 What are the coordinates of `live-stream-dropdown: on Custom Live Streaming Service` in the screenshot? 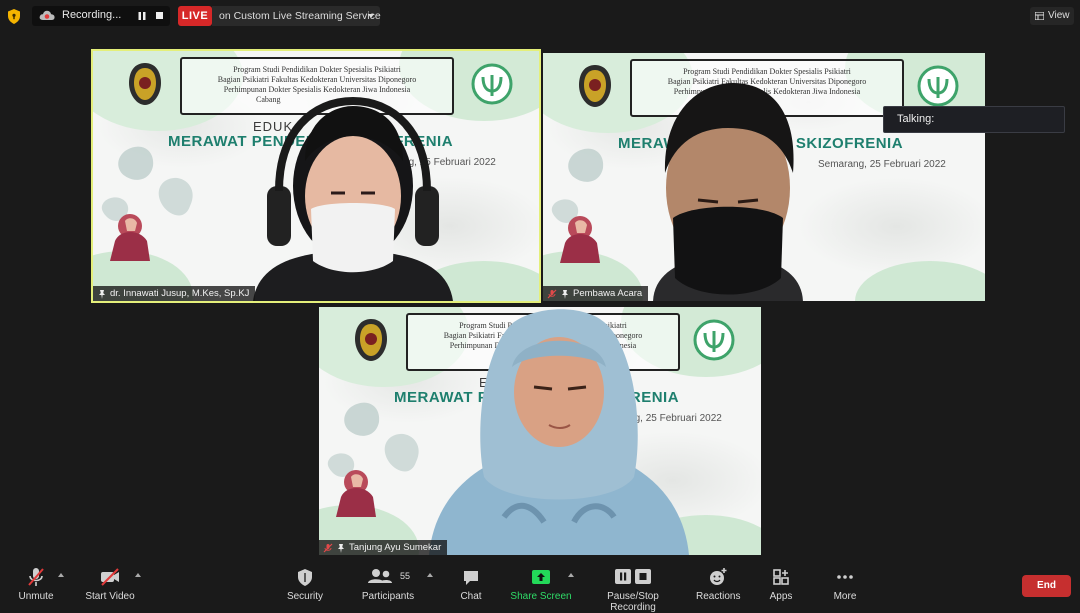 It's located at (296, 16).